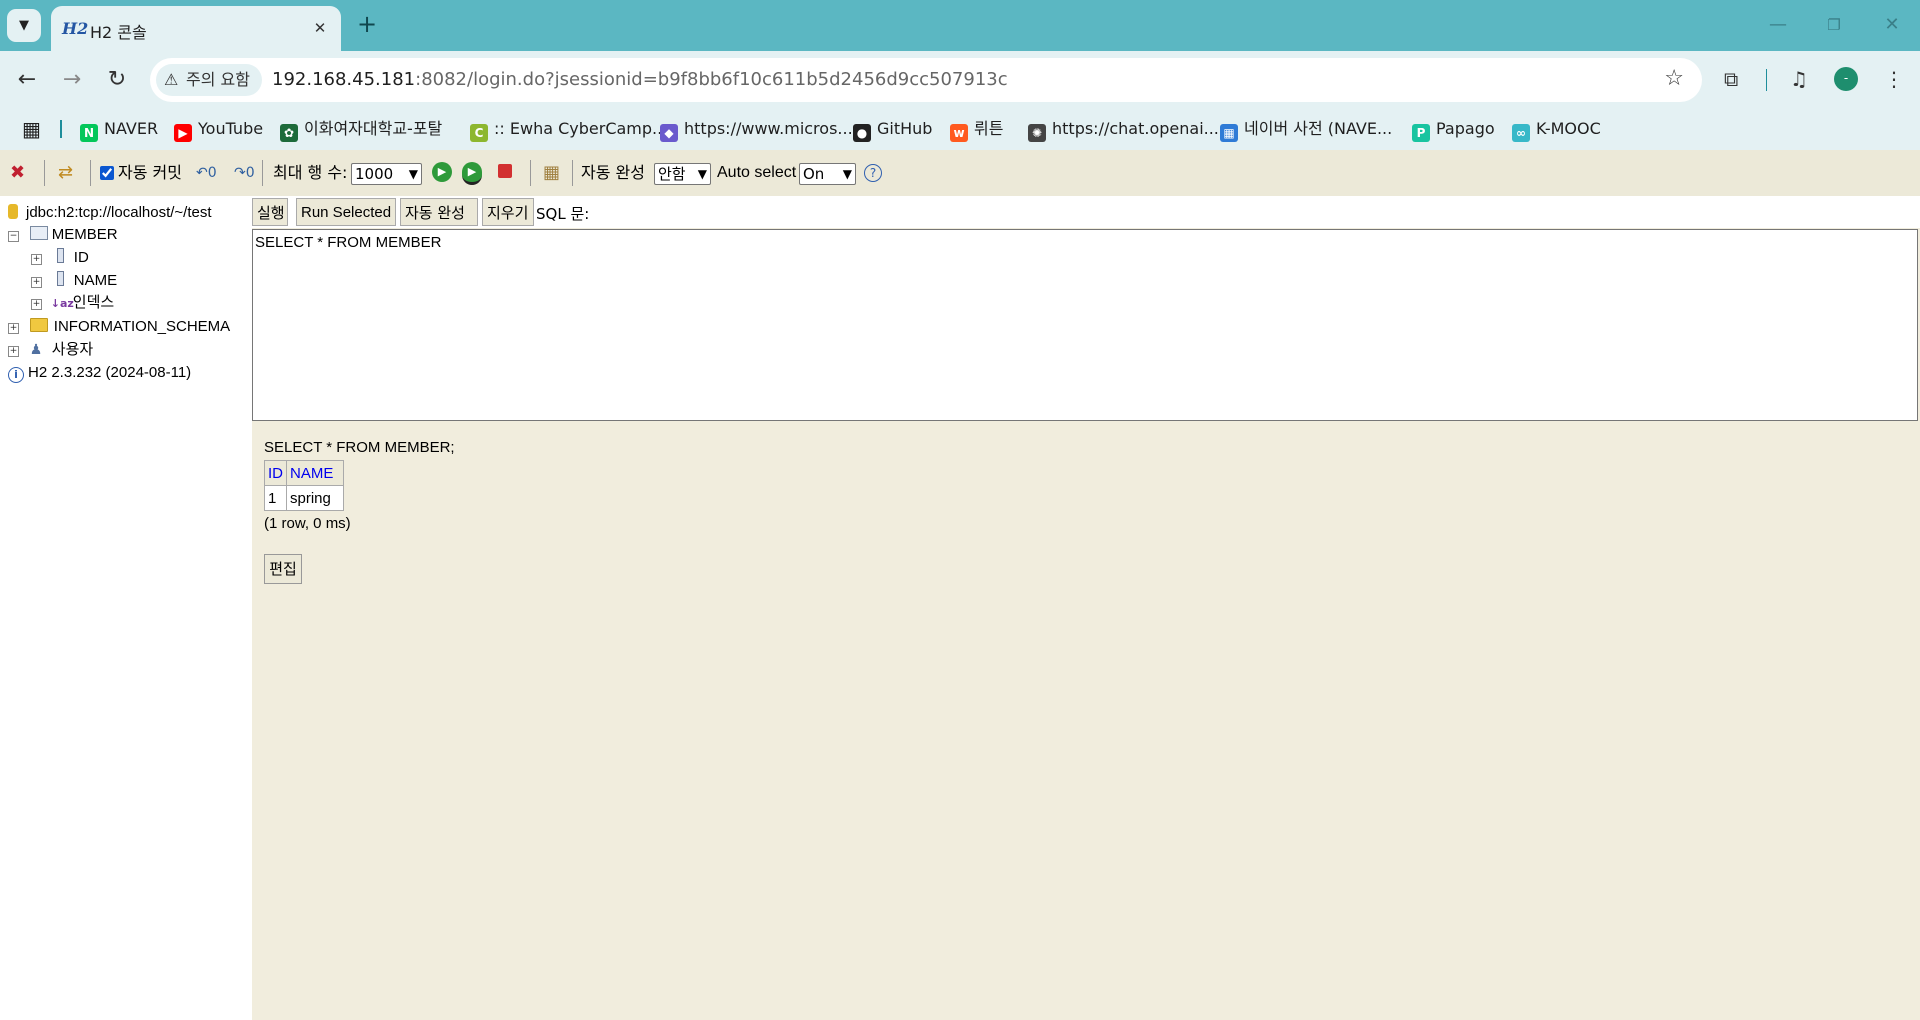 The width and height of the screenshot is (1920, 1020). Describe the element at coordinates (65, 173) in the screenshot. I see `refresh-icon: ⇄` at that location.